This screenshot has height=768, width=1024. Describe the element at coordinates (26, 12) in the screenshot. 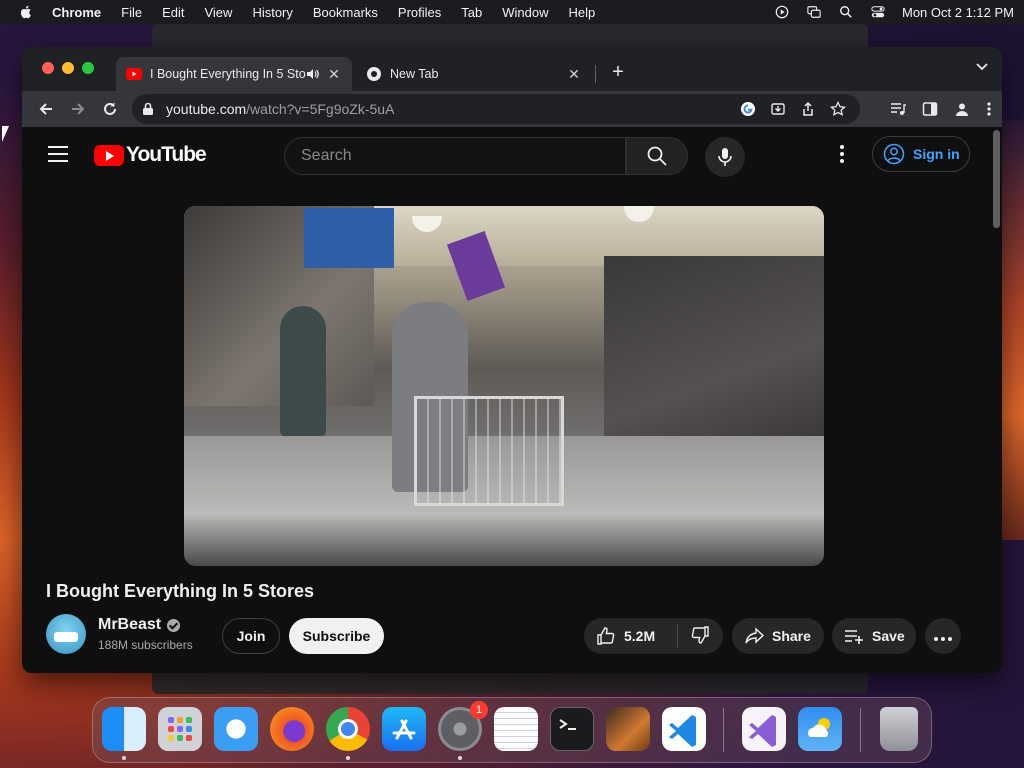

I see `apple-menu-icon` at that location.